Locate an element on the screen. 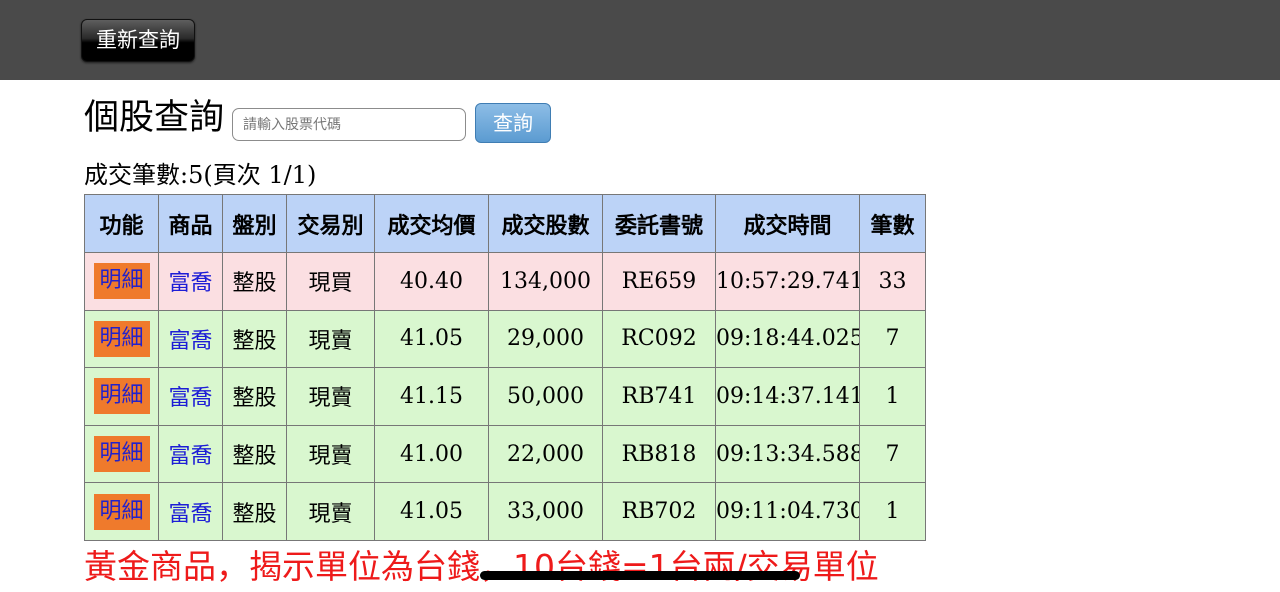  order-no-cell: RE659 is located at coordinates (659, 281).